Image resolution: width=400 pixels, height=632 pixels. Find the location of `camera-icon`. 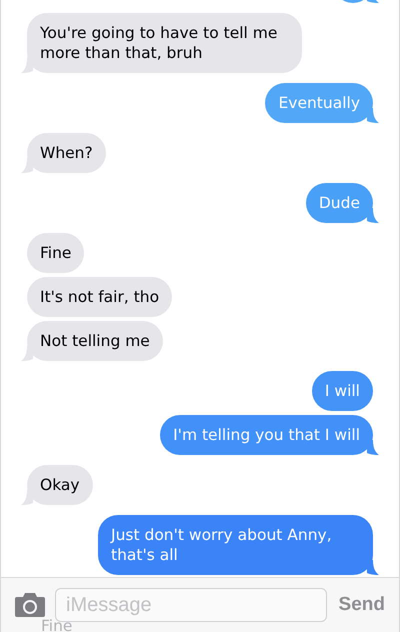

camera-icon is located at coordinates (30, 605).